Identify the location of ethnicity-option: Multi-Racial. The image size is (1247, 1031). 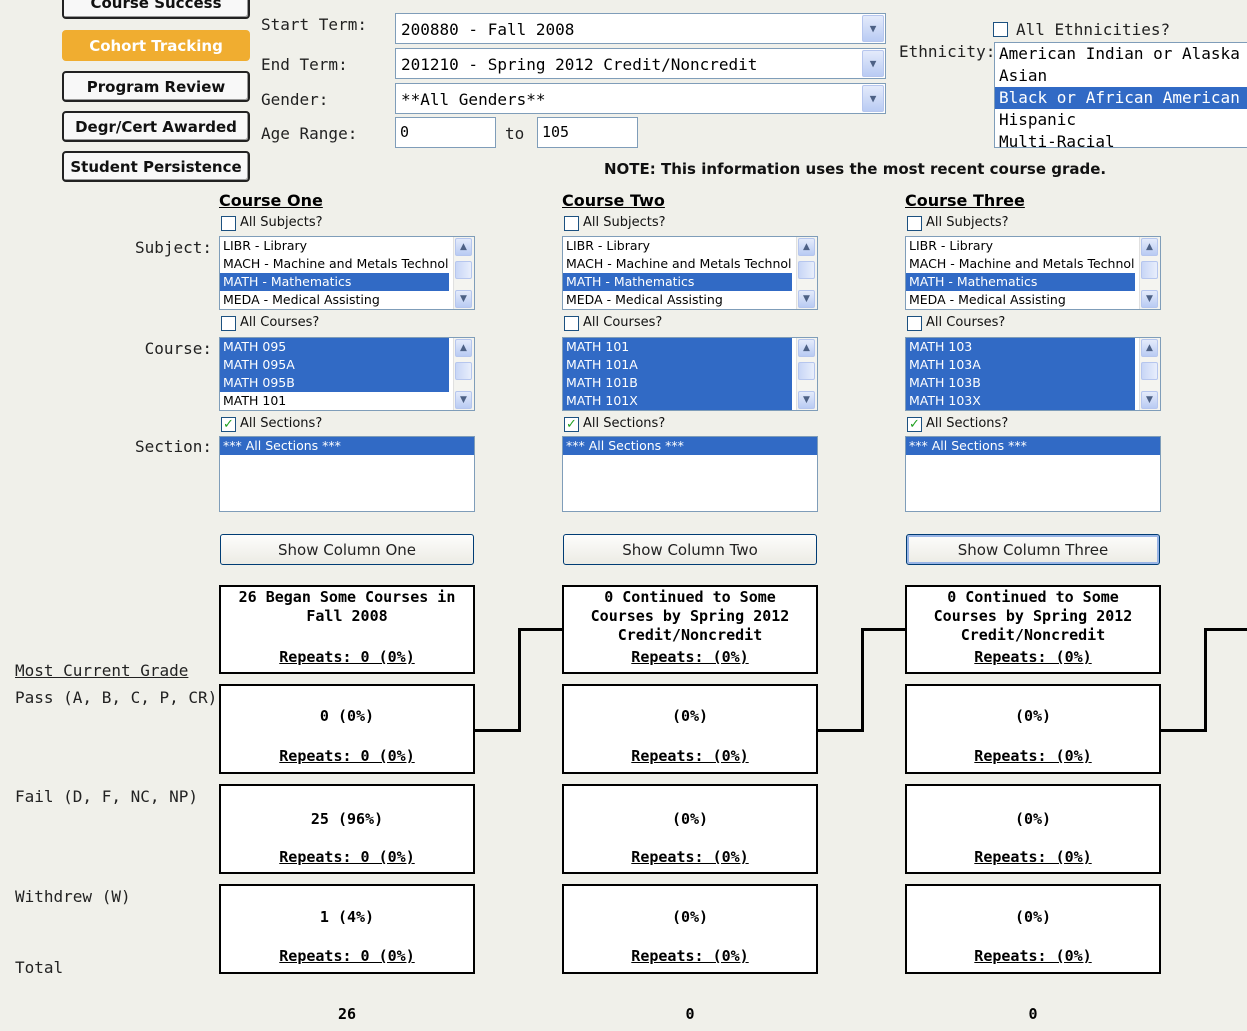
(1121, 139).